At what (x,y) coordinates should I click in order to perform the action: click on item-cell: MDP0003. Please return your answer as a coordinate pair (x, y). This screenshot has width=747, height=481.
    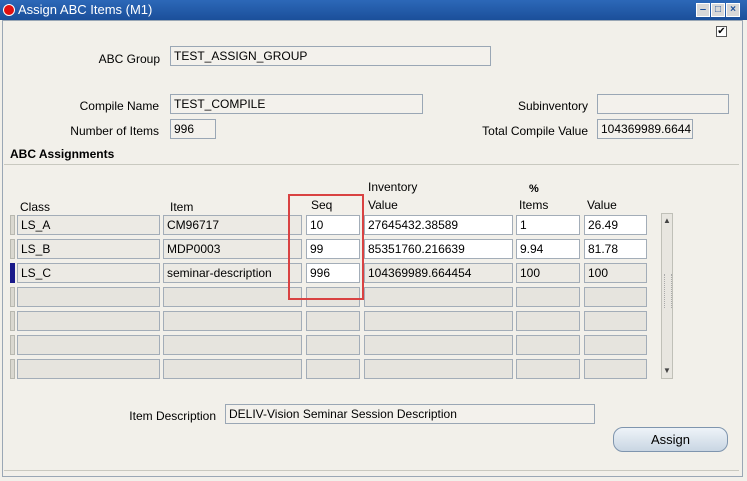
    Looking at the image, I should click on (232, 249).